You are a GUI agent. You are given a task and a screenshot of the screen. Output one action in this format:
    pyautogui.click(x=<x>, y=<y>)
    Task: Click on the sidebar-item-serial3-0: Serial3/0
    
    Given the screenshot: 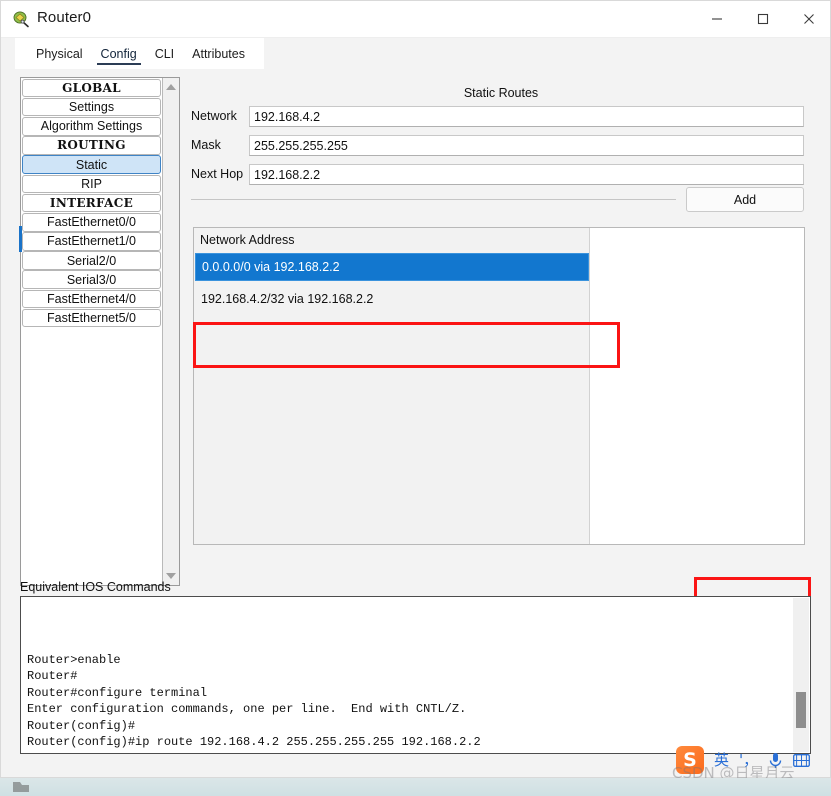 What is the action you would take?
    pyautogui.click(x=91, y=280)
    